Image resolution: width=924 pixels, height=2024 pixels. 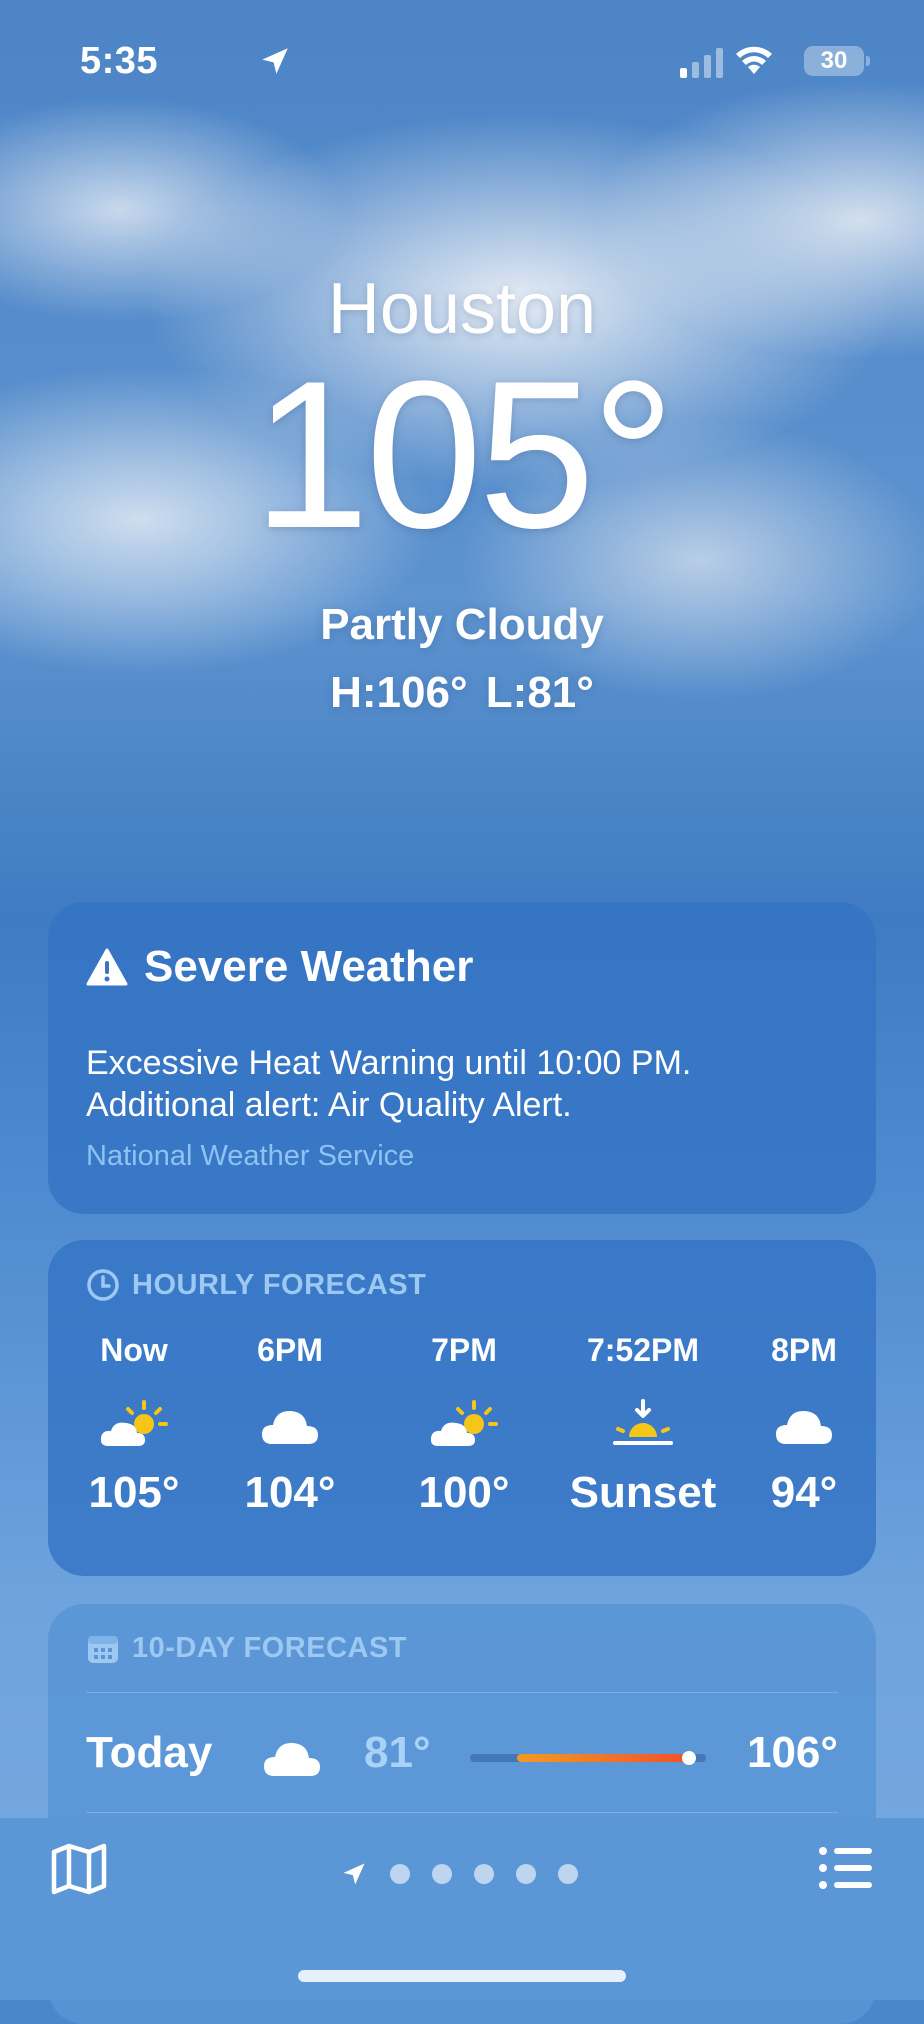 I want to click on hour-item: Now 105°, so click(x=134, y=1425).